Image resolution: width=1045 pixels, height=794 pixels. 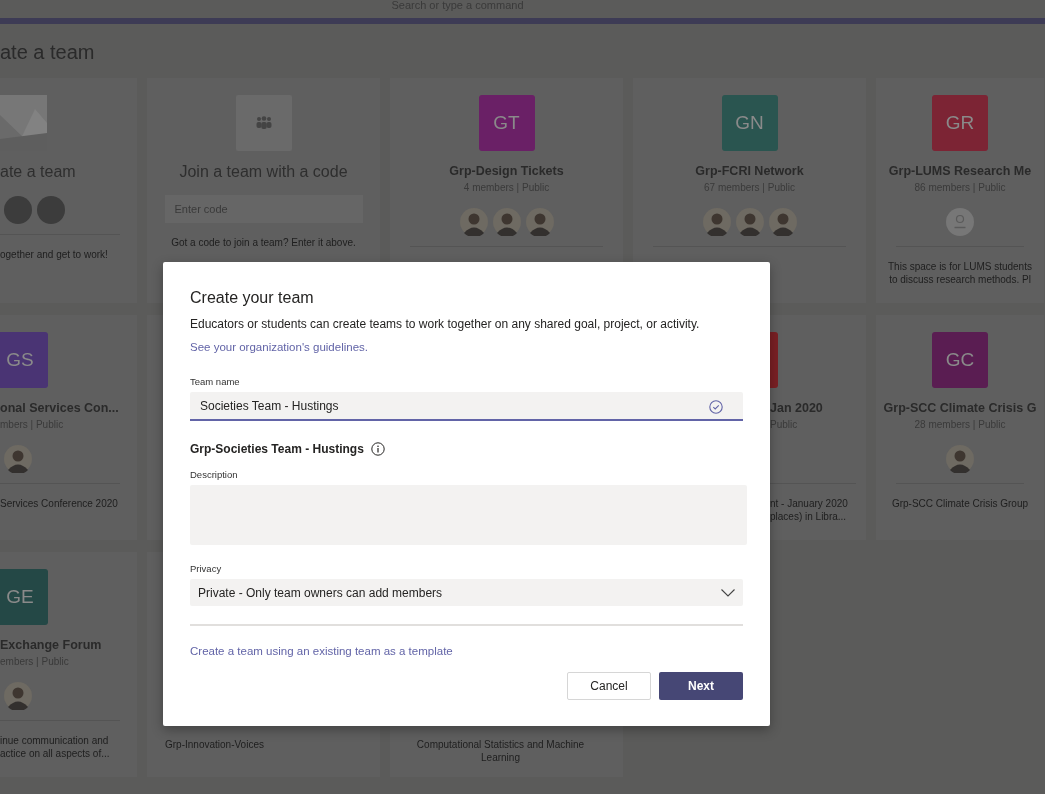 What do you see at coordinates (279, 347) in the screenshot?
I see `guidelines-link: See your organization's guidelines.` at bounding box center [279, 347].